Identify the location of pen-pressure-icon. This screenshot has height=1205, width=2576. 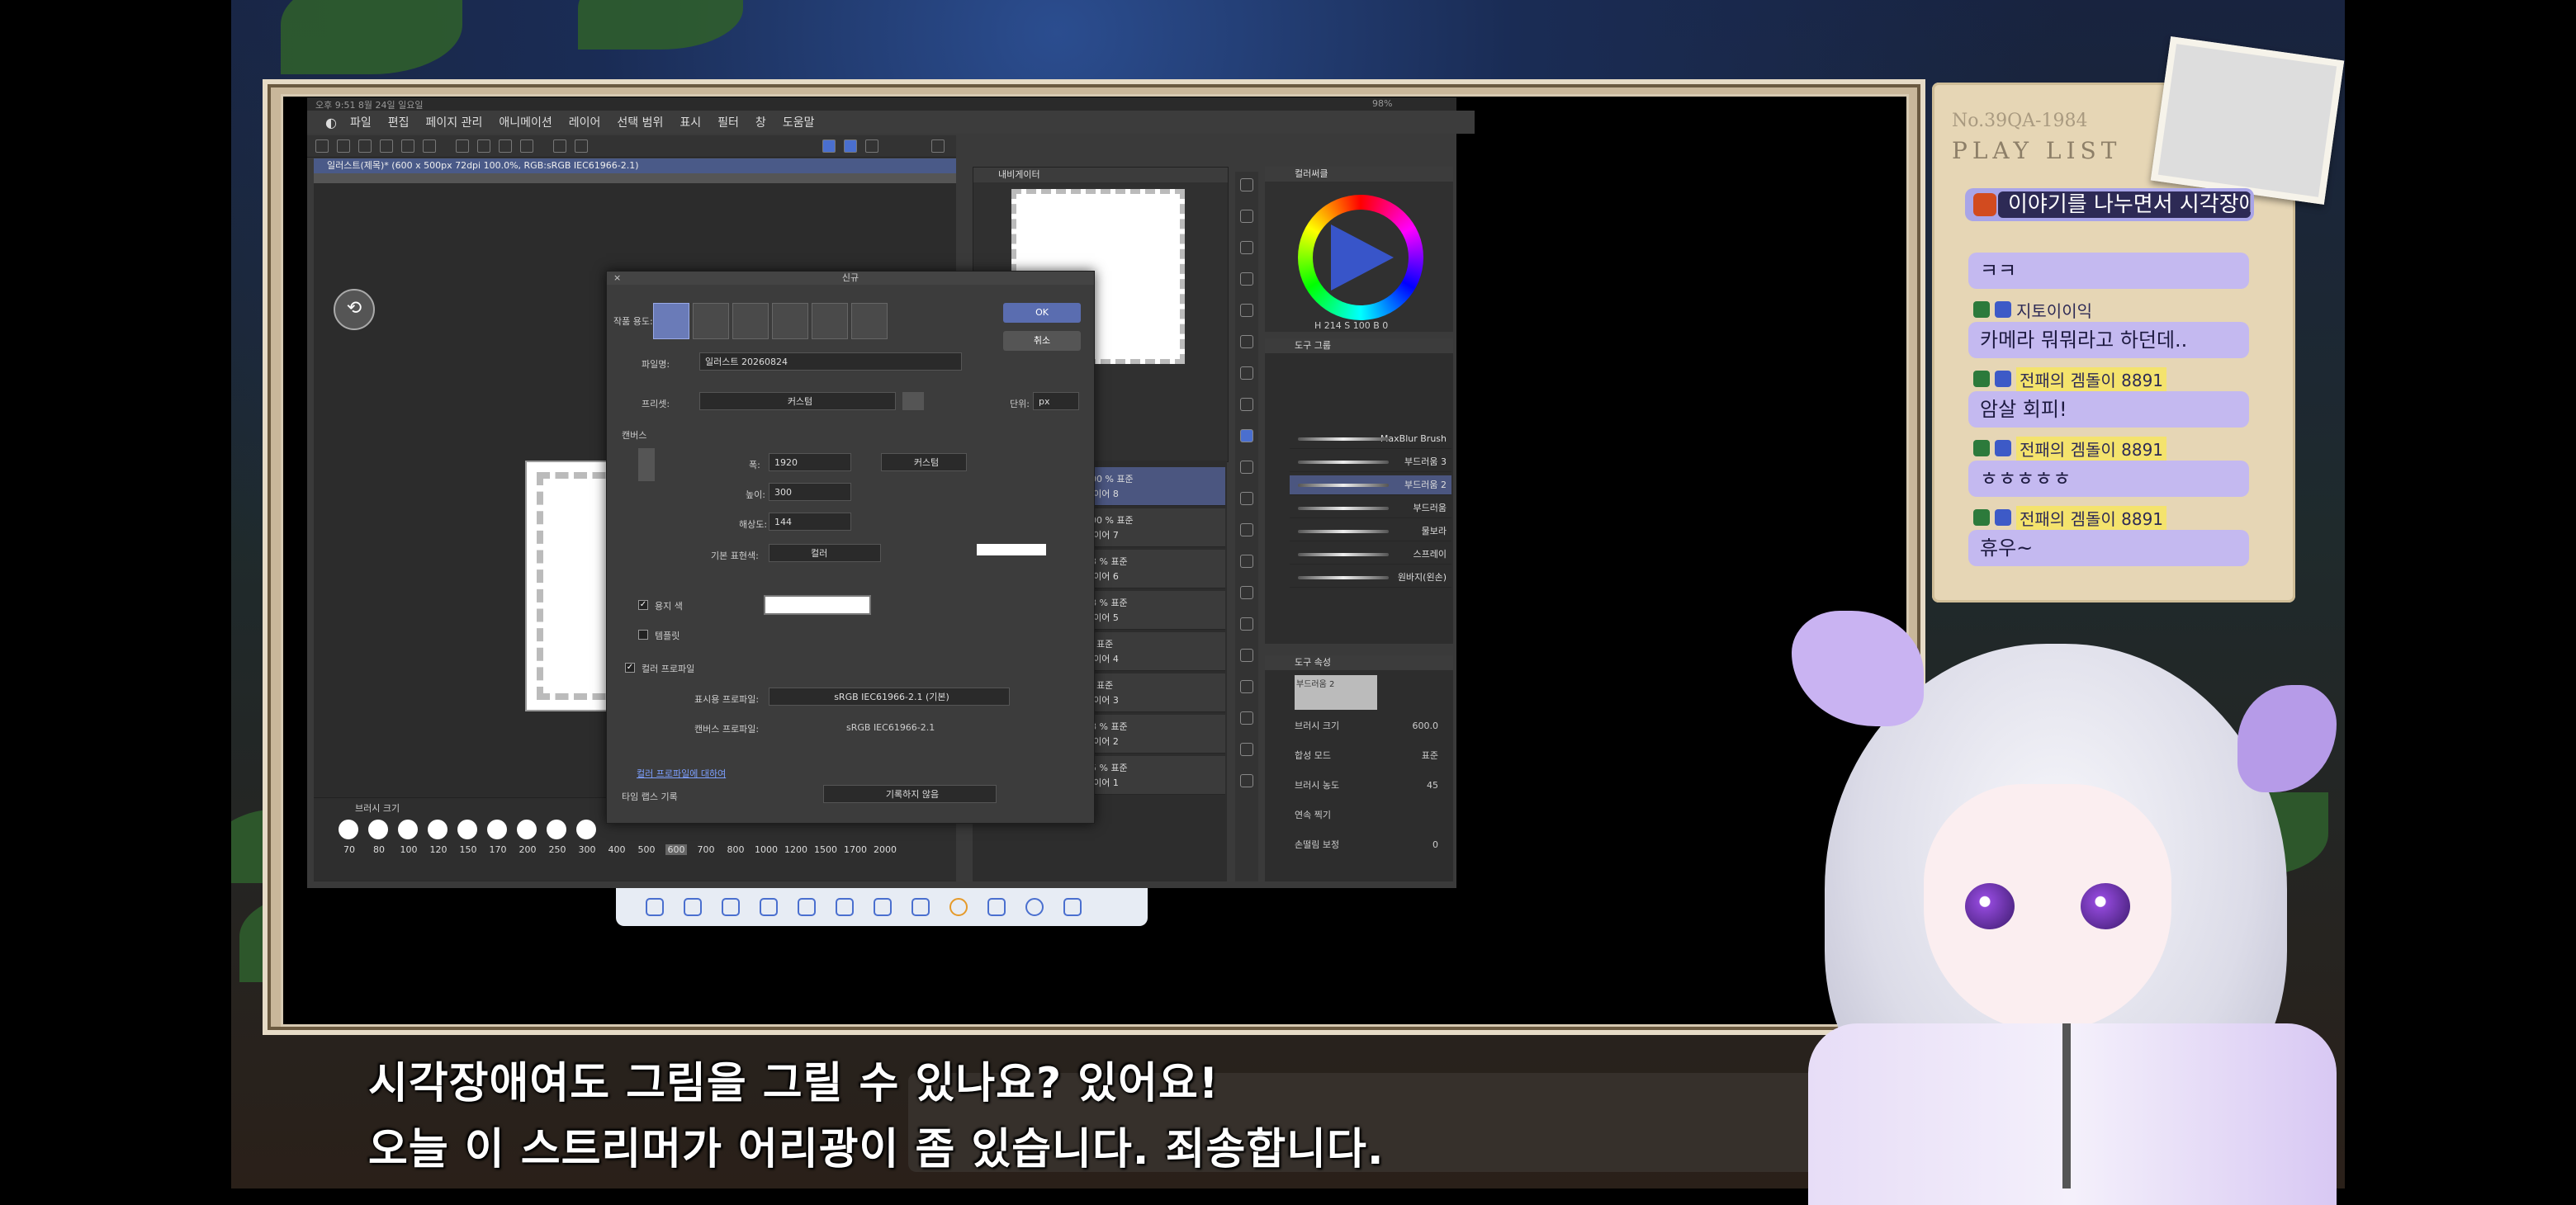
(829, 146).